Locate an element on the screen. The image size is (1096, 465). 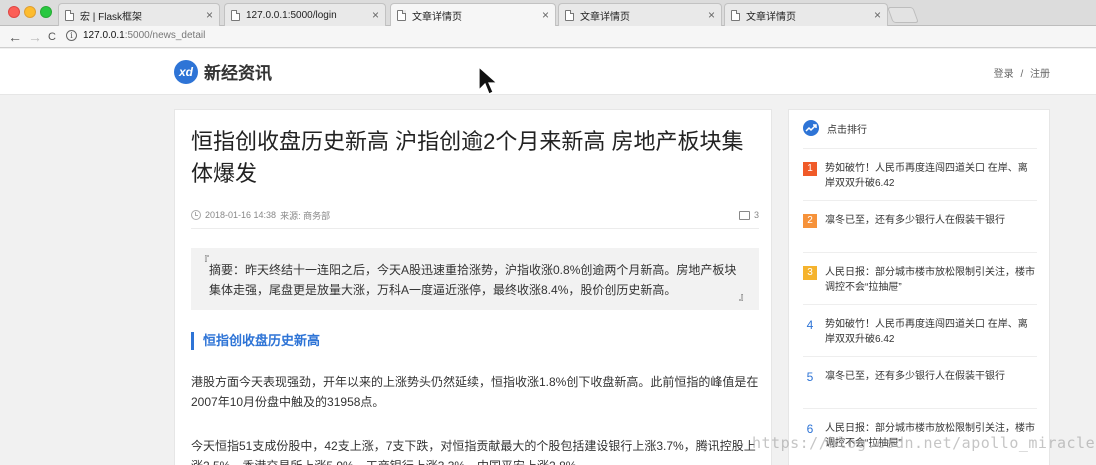
window-minimize-button is located at coordinates (30, 12).